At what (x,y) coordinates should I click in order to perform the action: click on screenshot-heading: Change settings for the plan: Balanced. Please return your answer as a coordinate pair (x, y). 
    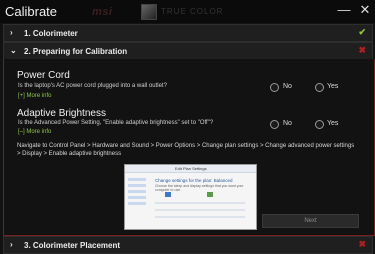
    Looking at the image, I should click on (194, 180).